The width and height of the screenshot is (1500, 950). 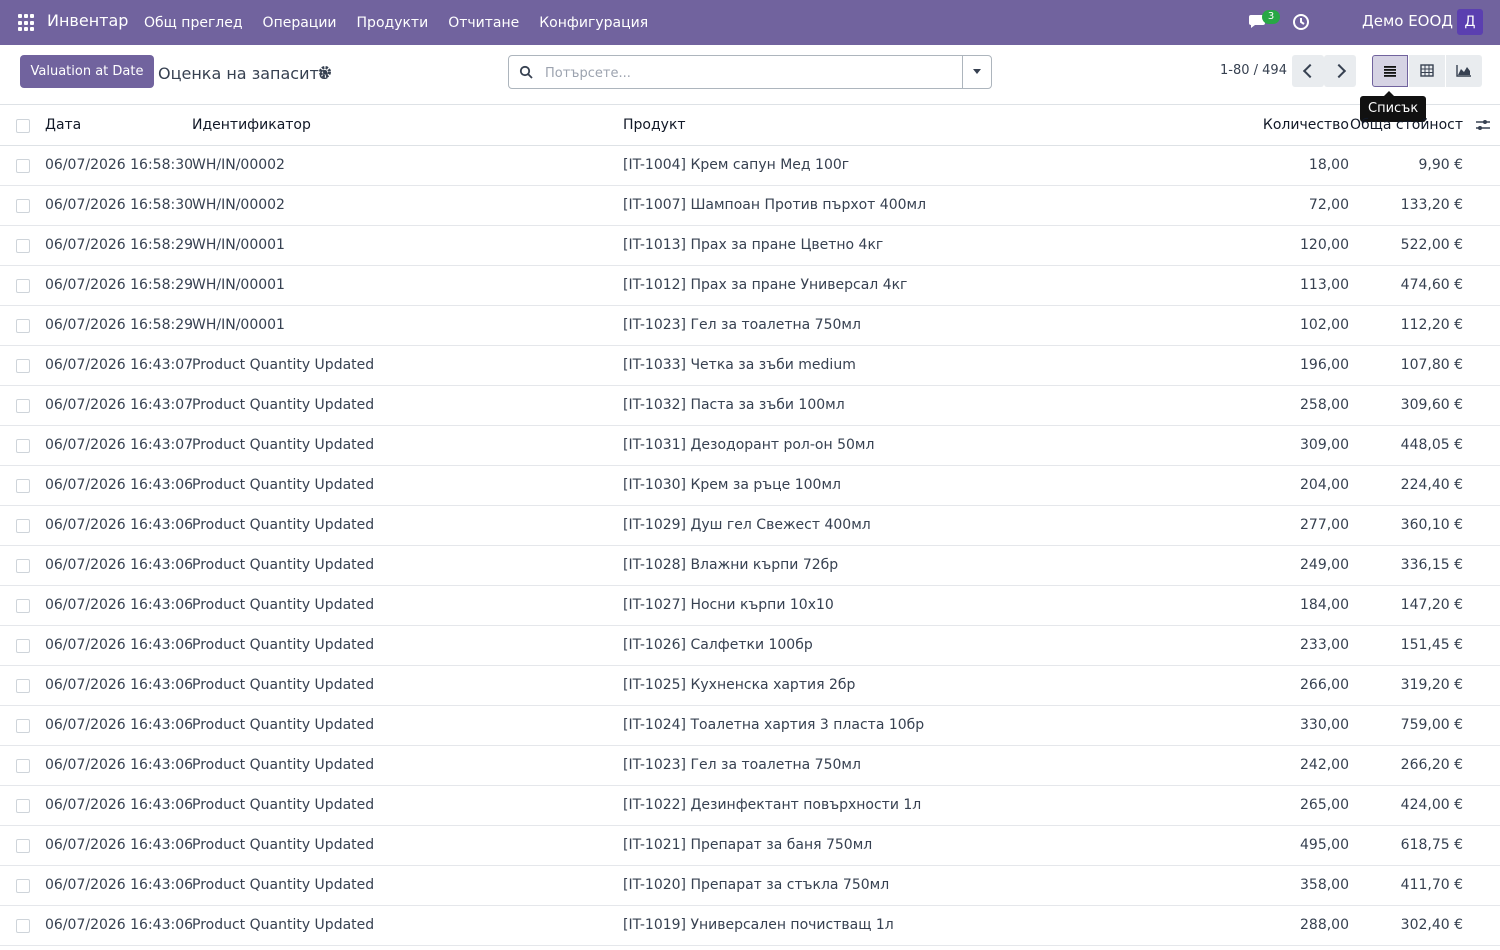 I want to click on cell-product: [IT-1025] Кухненска хартия 2бр, so click(x=739, y=685).